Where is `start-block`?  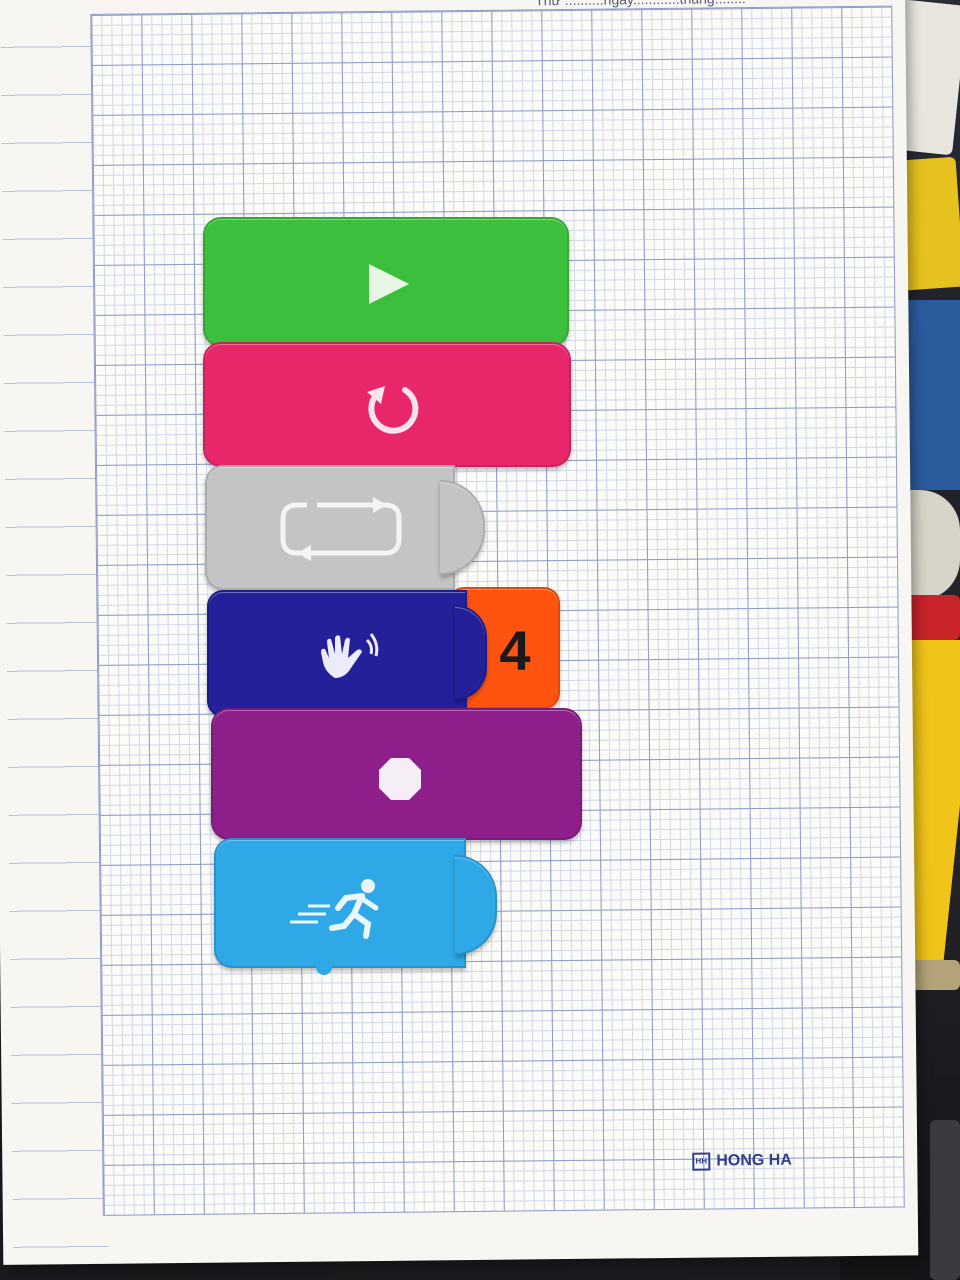
start-block is located at coordinates (386, 285).